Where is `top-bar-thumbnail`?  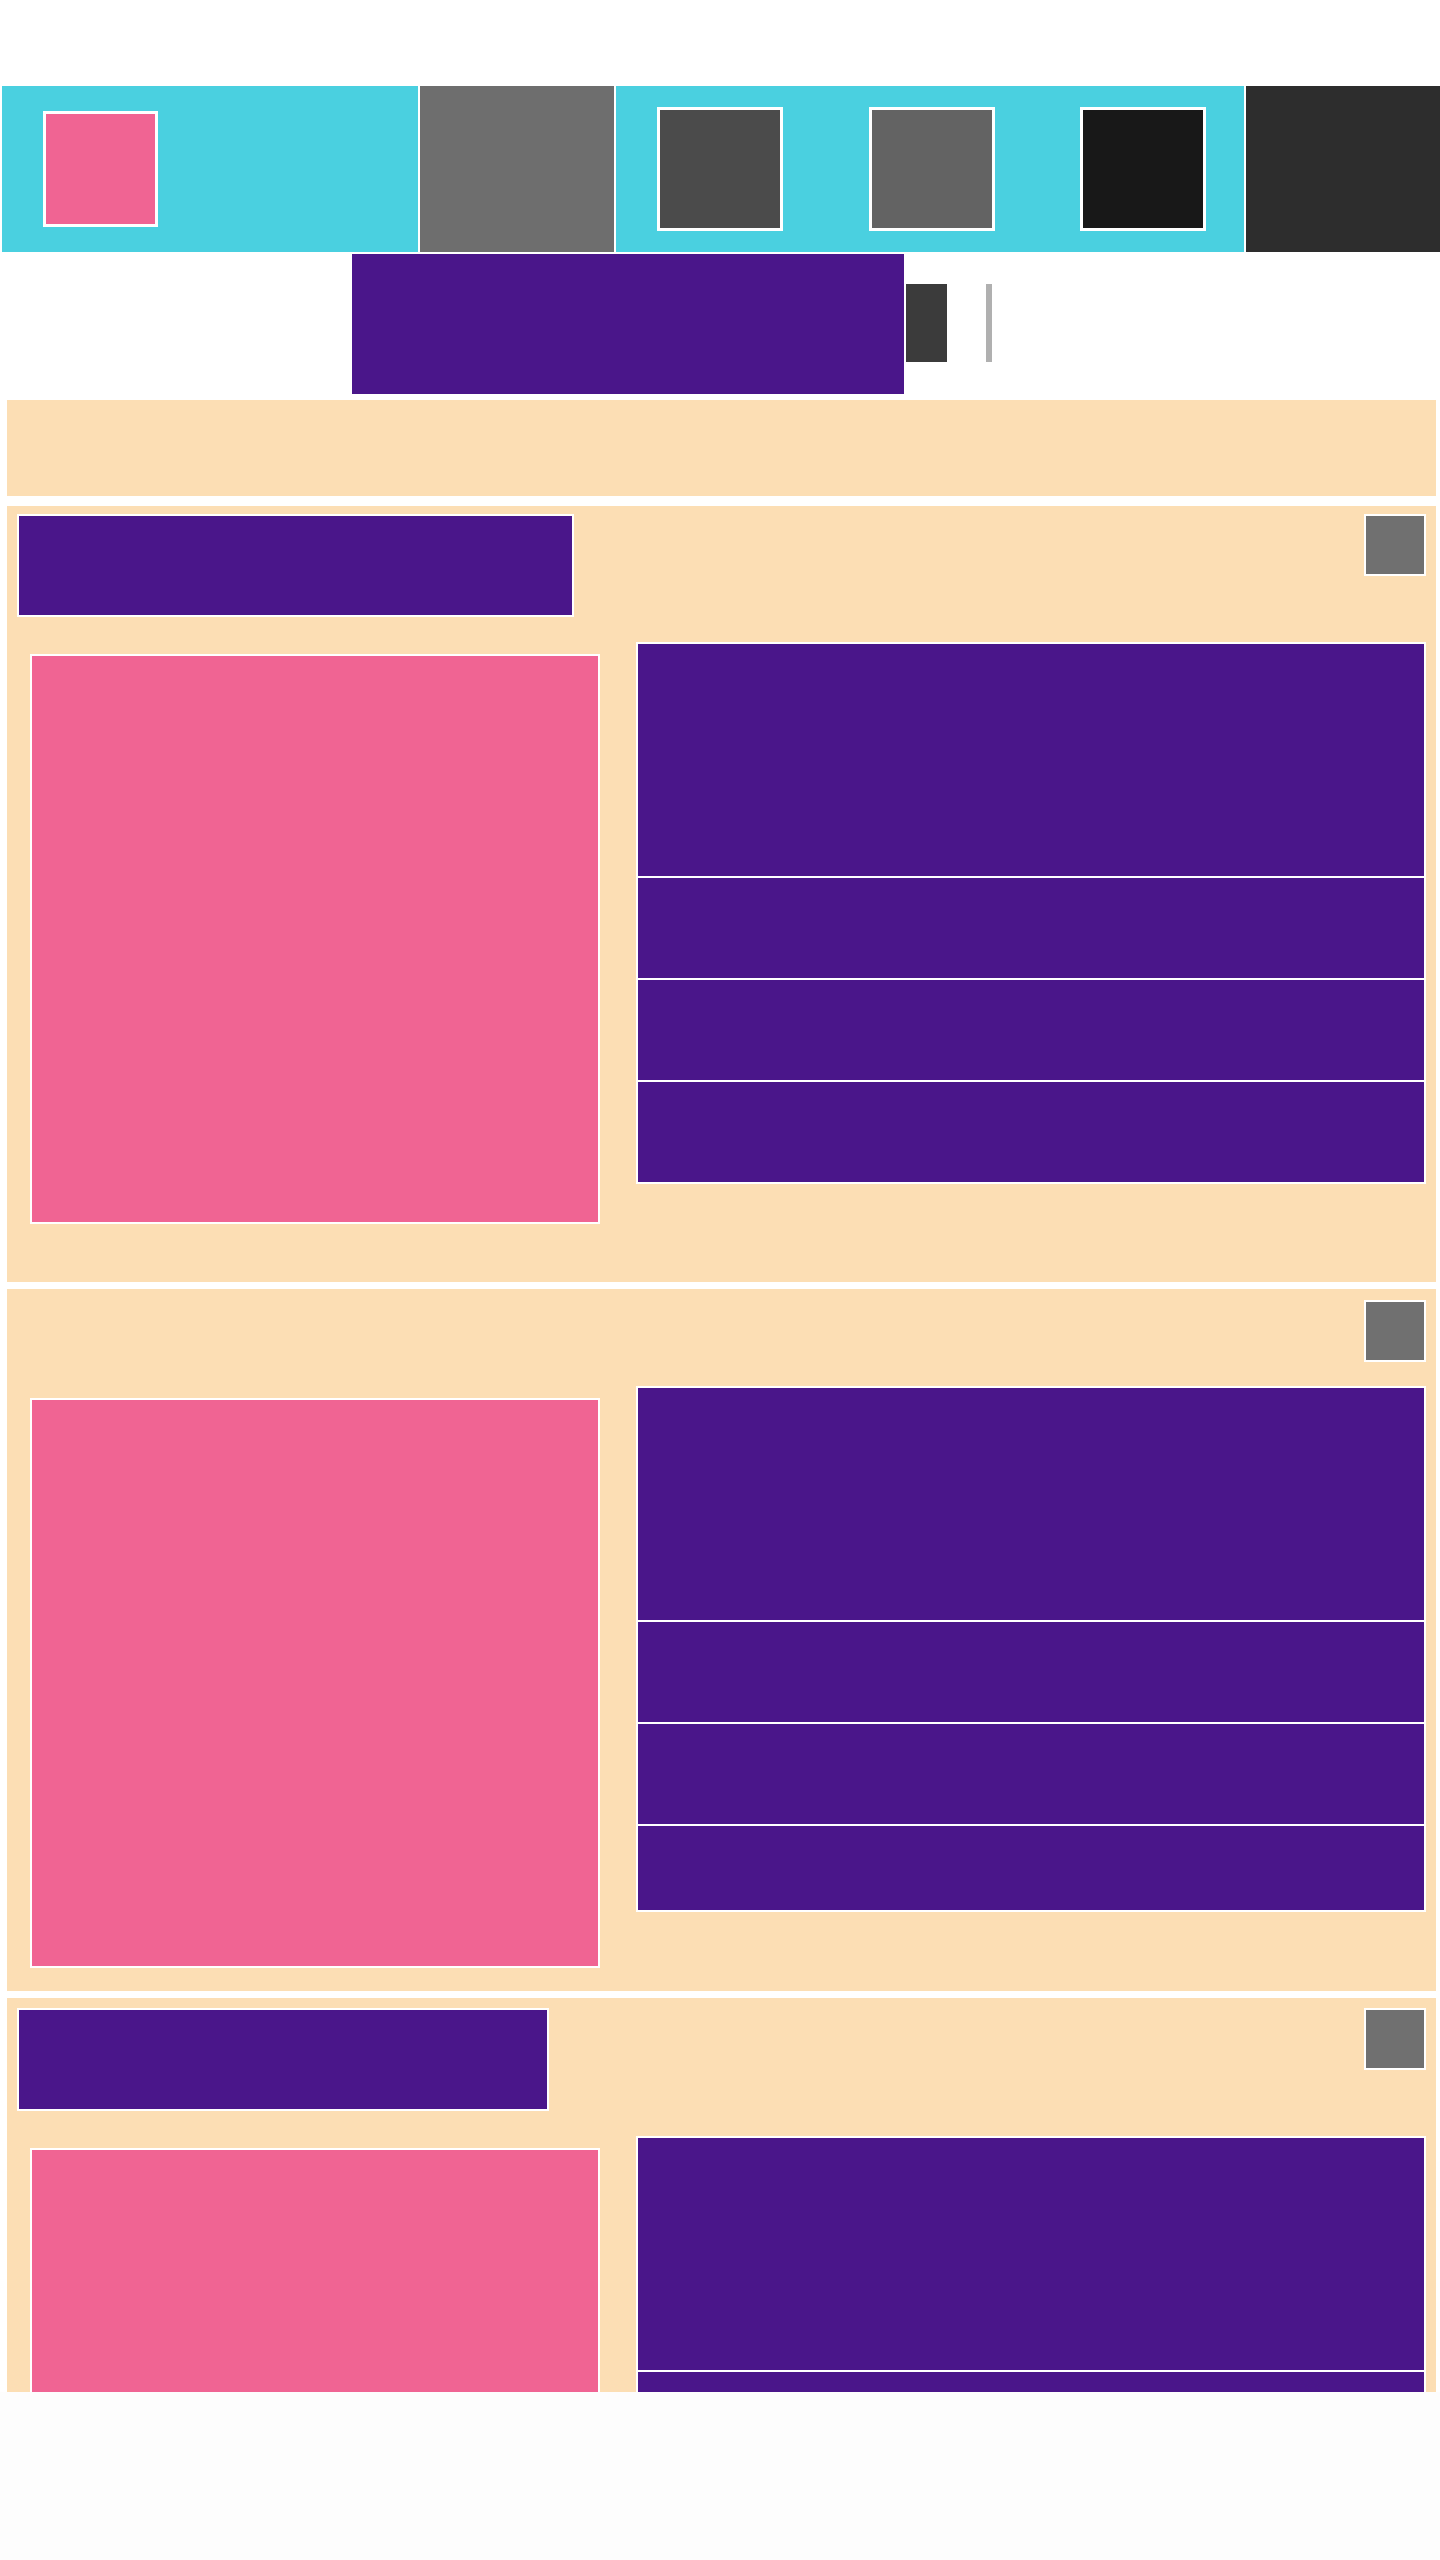 top-bar-thumbnail is located at coordinates (100, 169).